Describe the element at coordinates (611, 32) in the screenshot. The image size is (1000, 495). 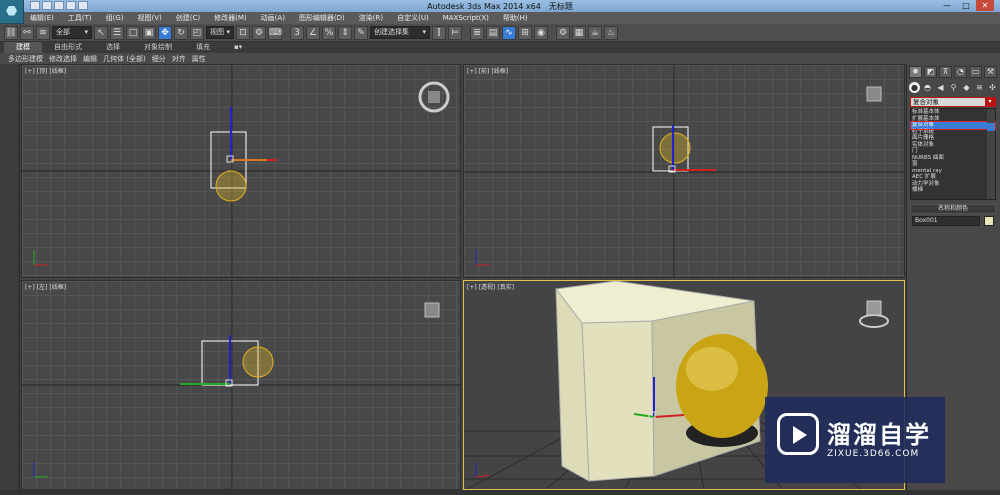
I see `render-teapot-icon: ♨` at that location.